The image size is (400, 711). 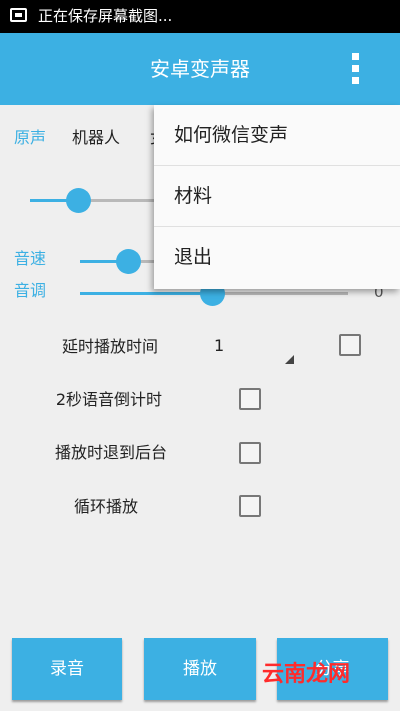 What do you see at coordinates (18, 15) in the screenshot?
I see `screenshot-icon` at bounding box center [18, 15].